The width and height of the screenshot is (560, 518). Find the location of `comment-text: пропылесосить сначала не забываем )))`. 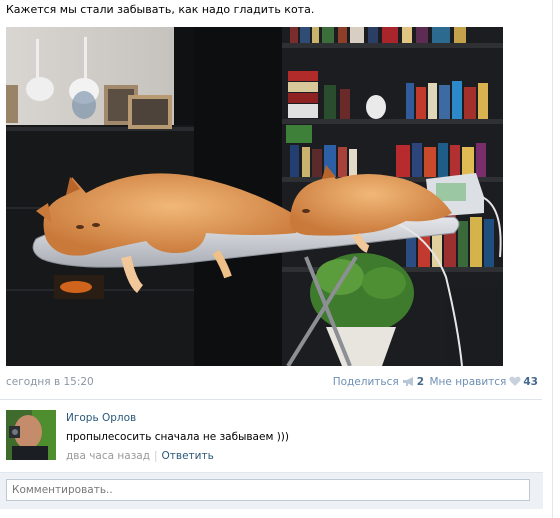

comment-text: пропылесосить сначала не забываем ))) is located at coordinates (177, 437).